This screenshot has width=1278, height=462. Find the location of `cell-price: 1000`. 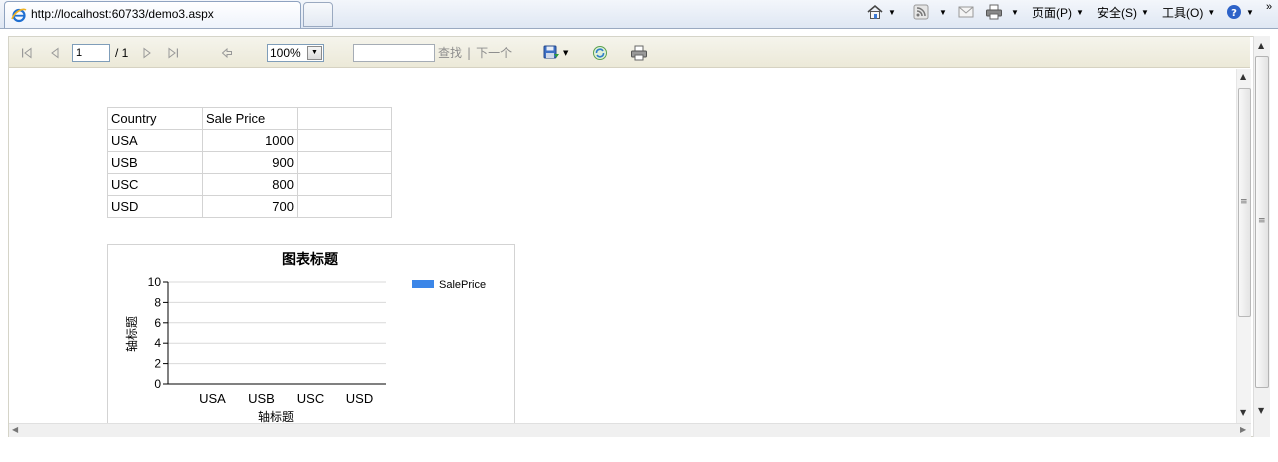

cell-price: 1000 is located at coordinates (250, 140).